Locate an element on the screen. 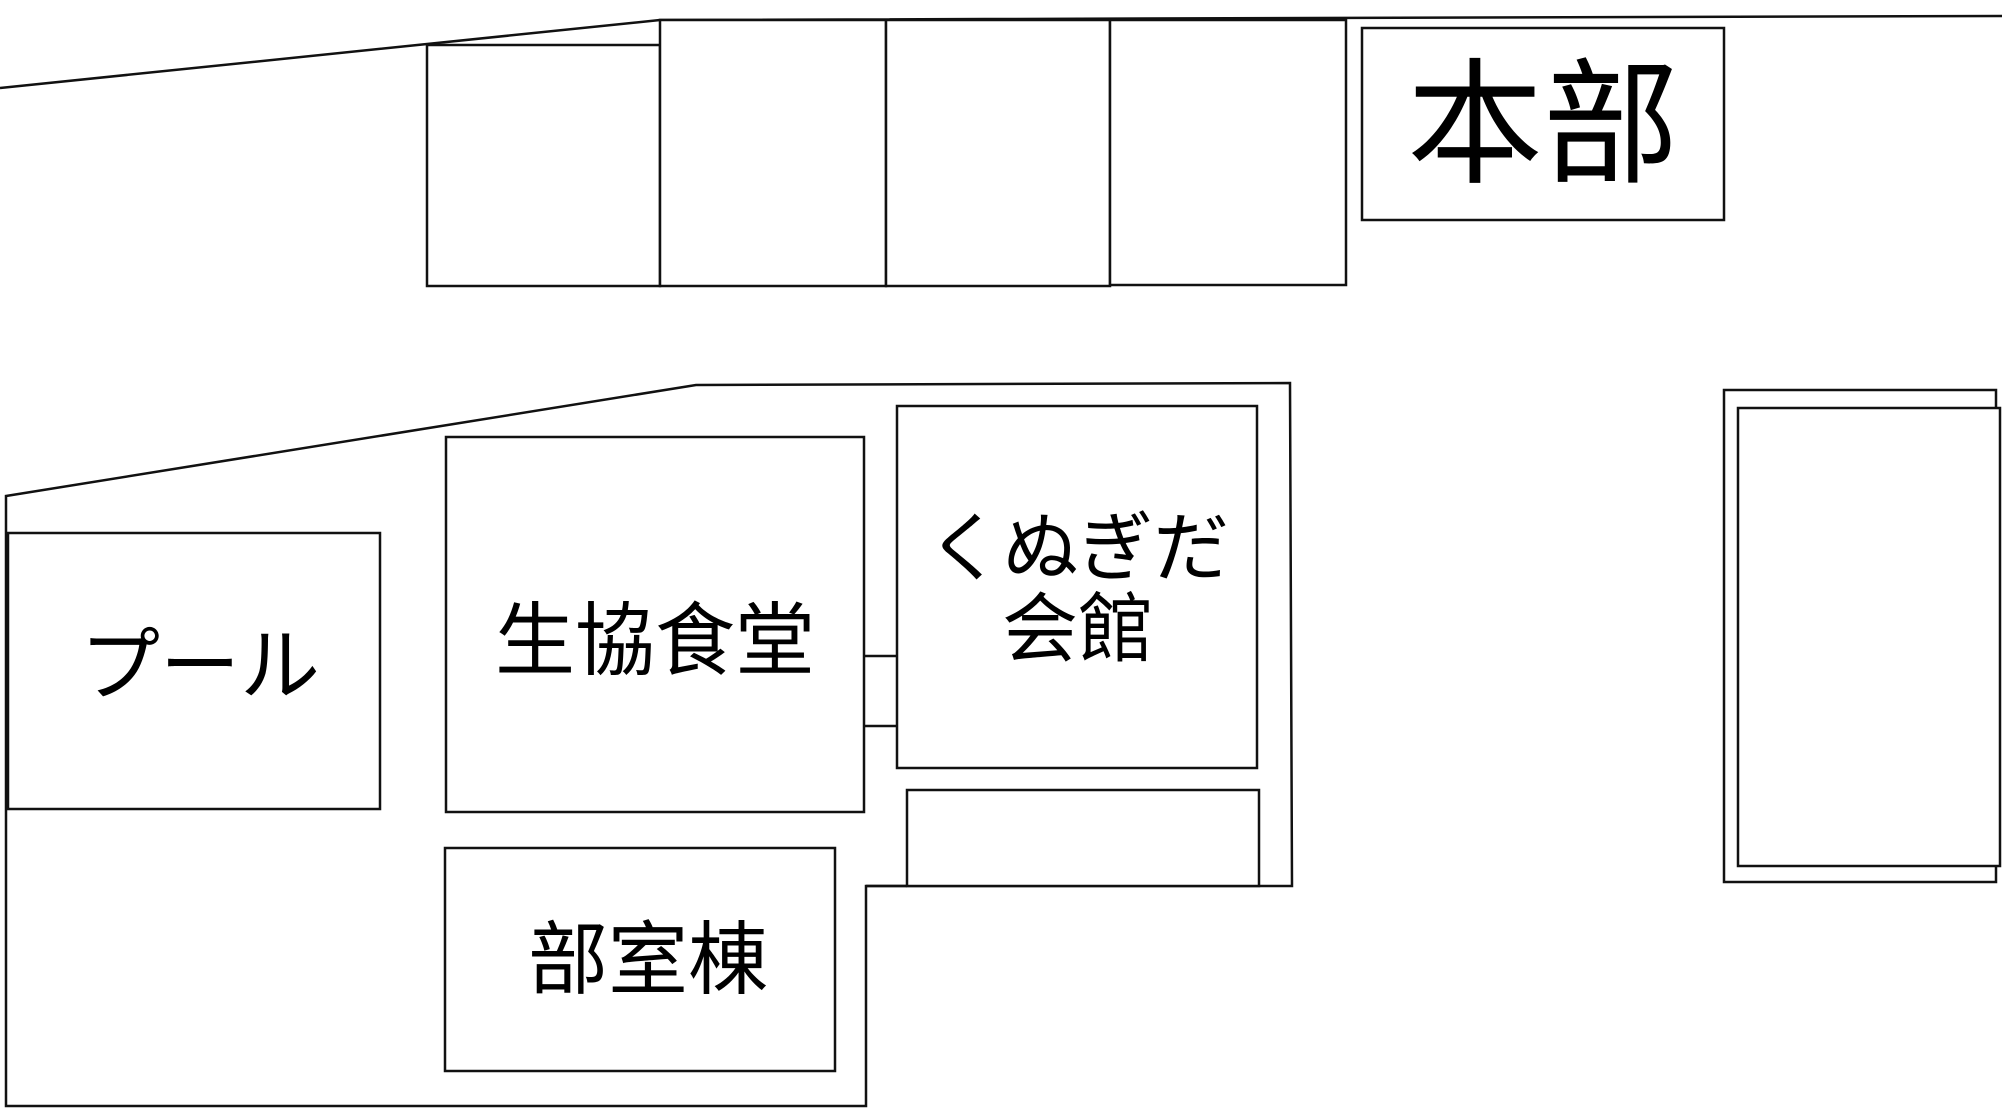 The width and height of the screenshot is (2002, 1108). building-annex is located at coordinates (1083, 838).